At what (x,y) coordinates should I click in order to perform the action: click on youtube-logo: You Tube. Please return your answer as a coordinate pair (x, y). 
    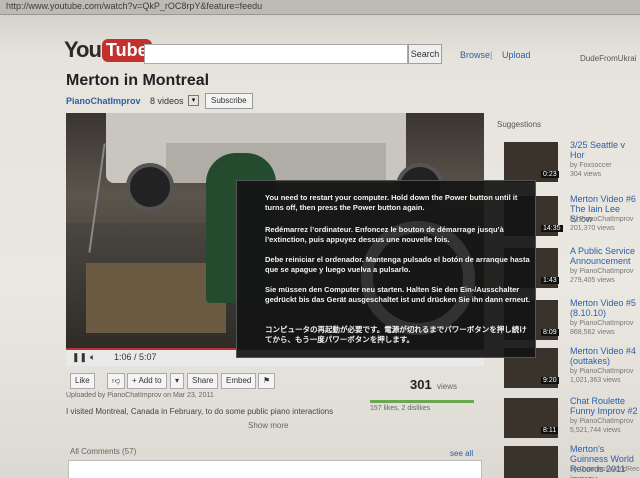
    Looking at the image, I should click on (108, 49).